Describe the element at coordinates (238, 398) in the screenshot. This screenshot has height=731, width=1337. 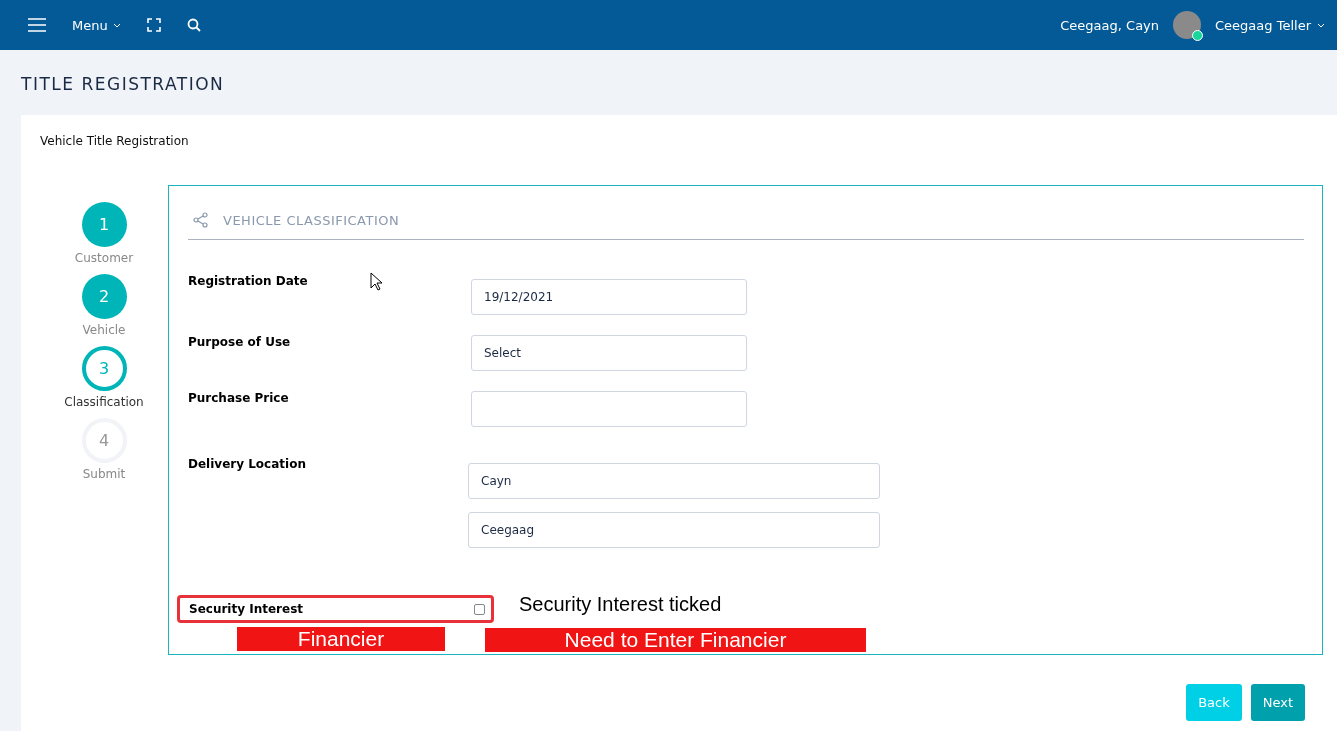
I see `field-label: Purchase Price` at that location.